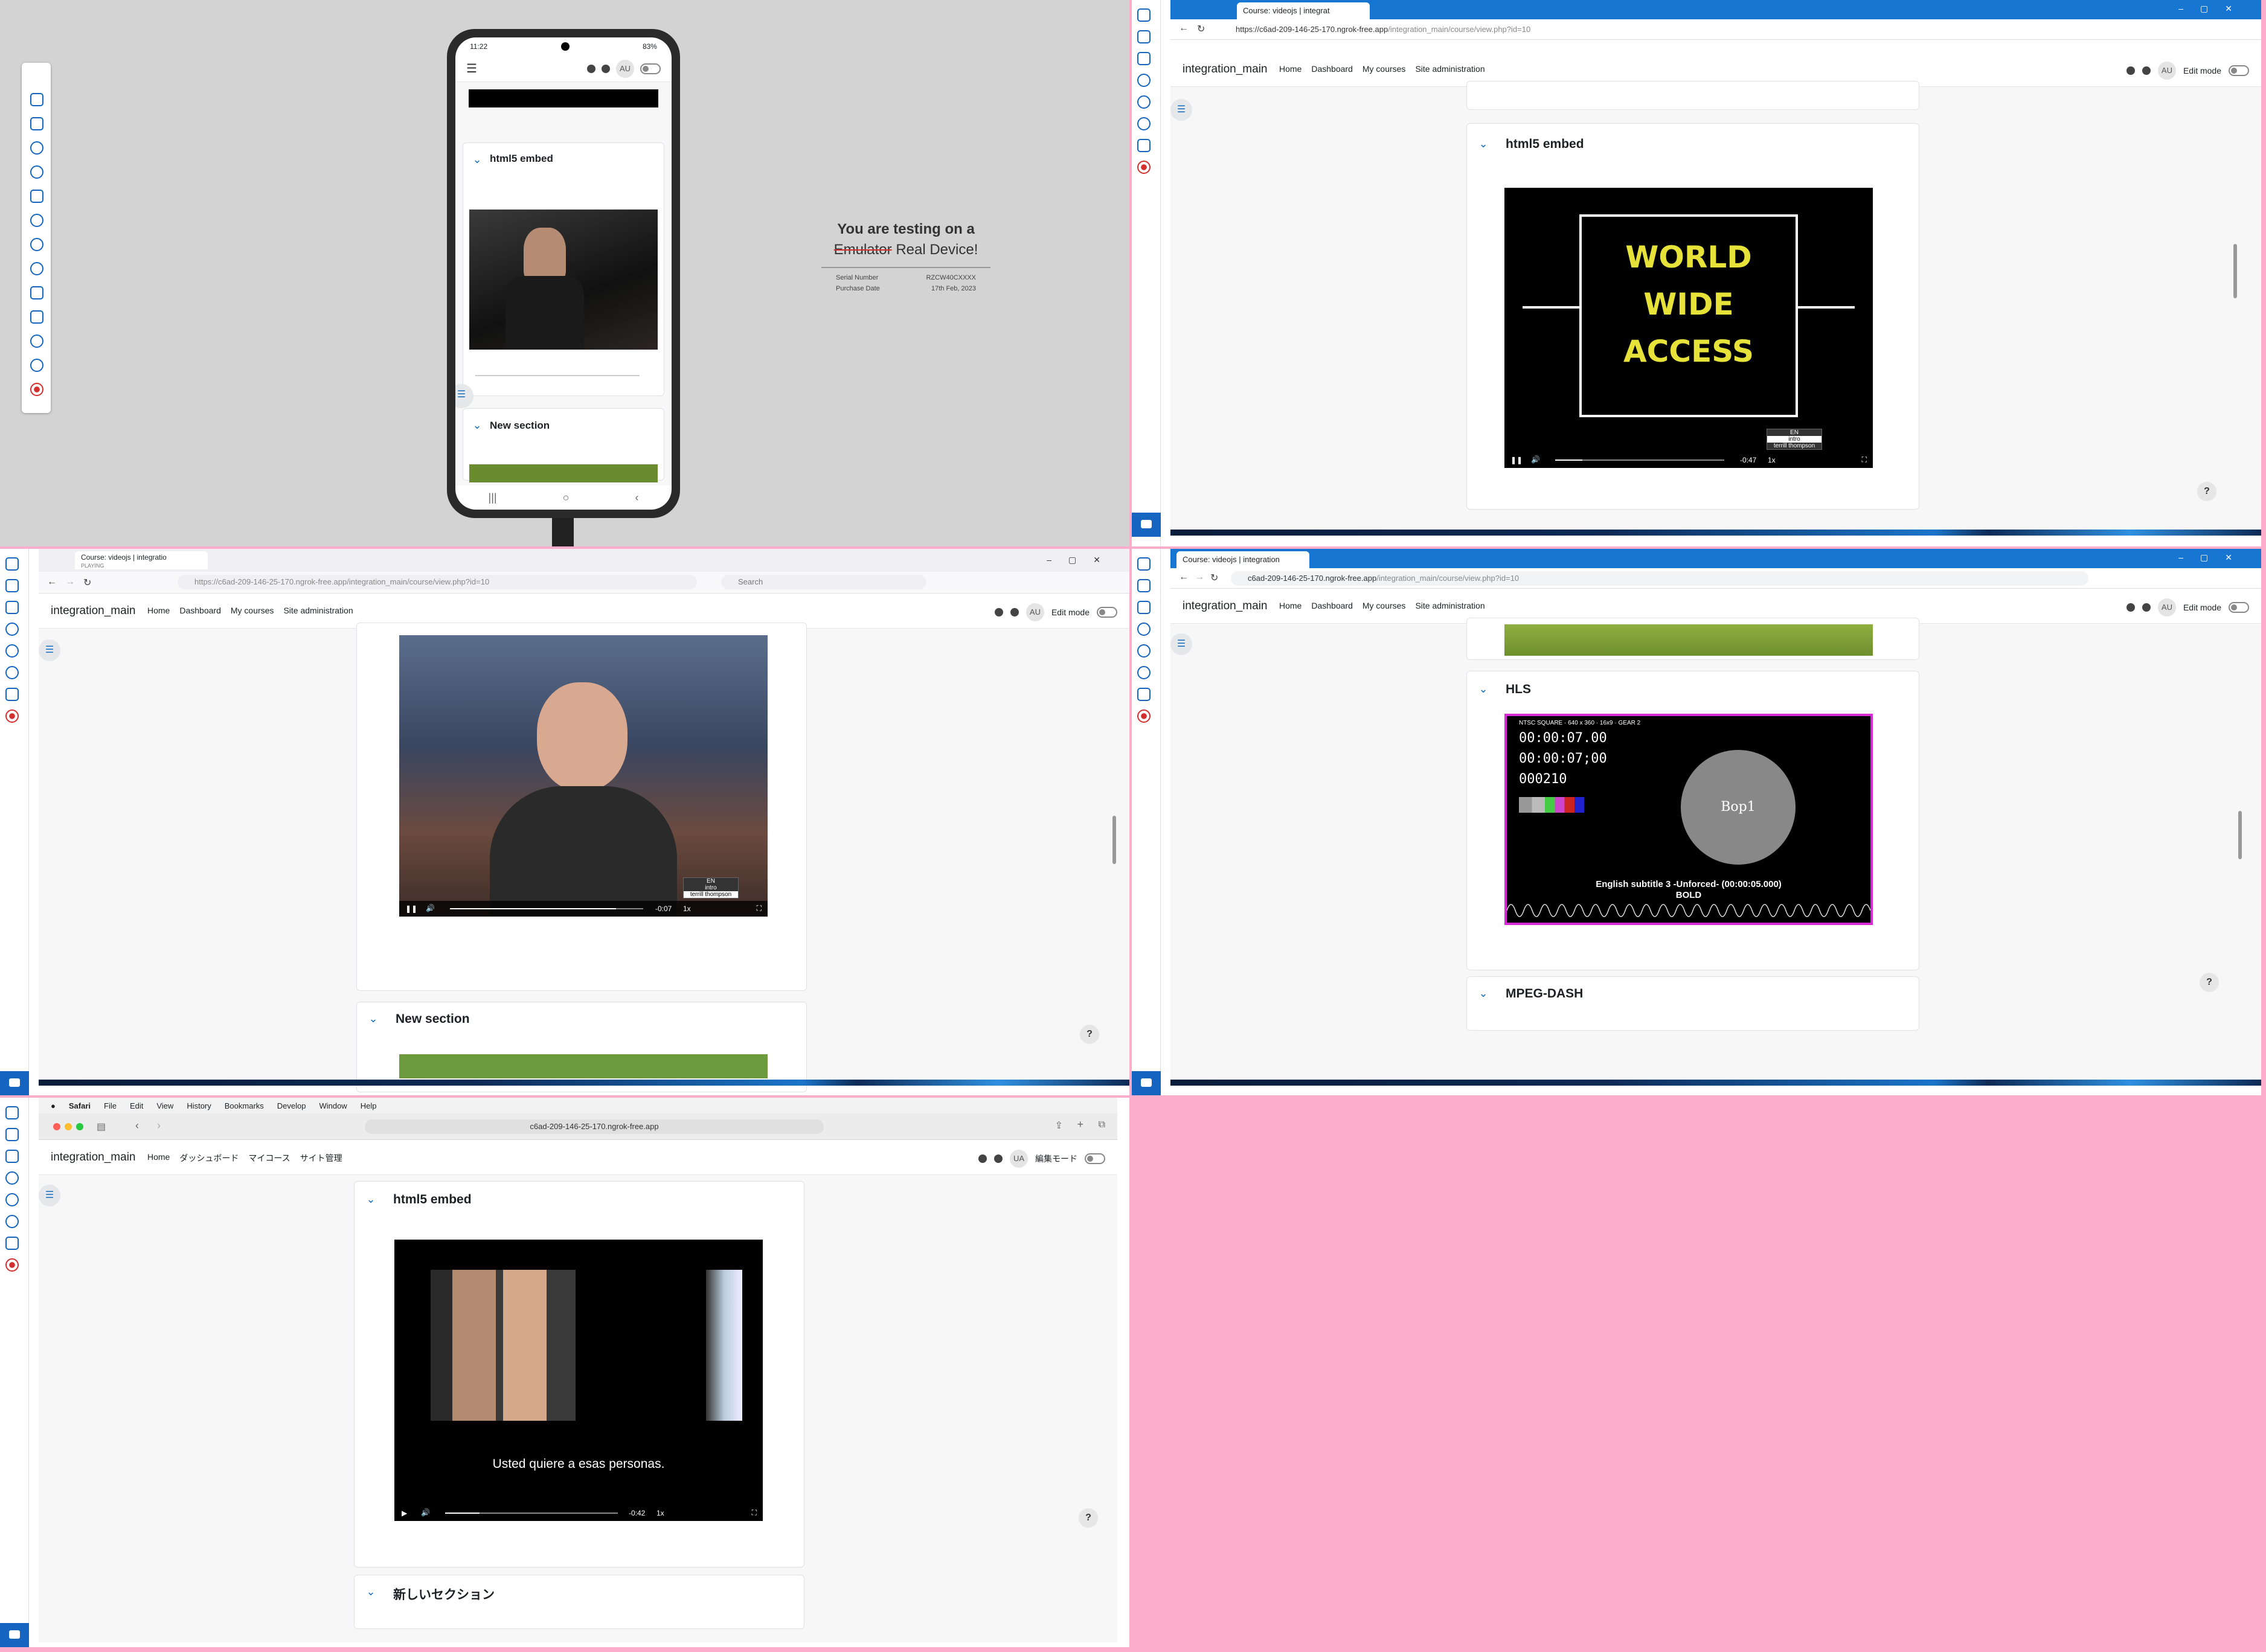  I want to click on menu-edit: Edit, so click(137, 1105).